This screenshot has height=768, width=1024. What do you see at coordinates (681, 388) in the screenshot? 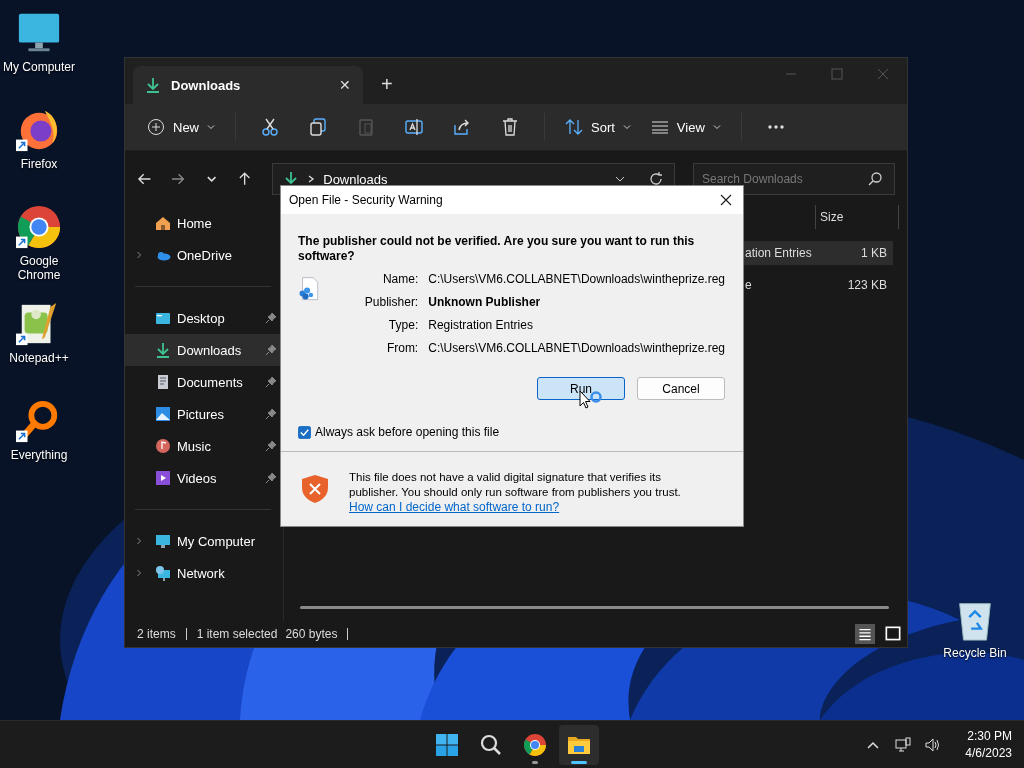
I see `cancel-button: Cancel` at bounding box center [681, 388].